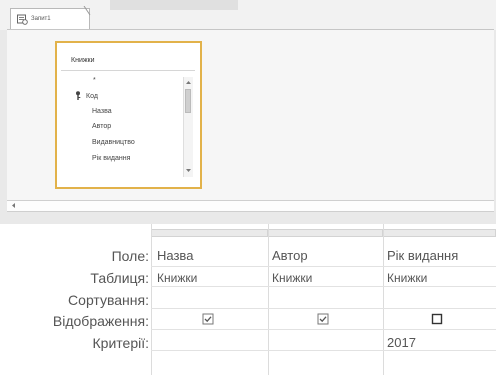 Image resolution: width=496 pixels, height=375 pixels. Describe the element at coordinates (108, 300) in the screenshot. I see `row-label-sort: Сортування:` at that location.